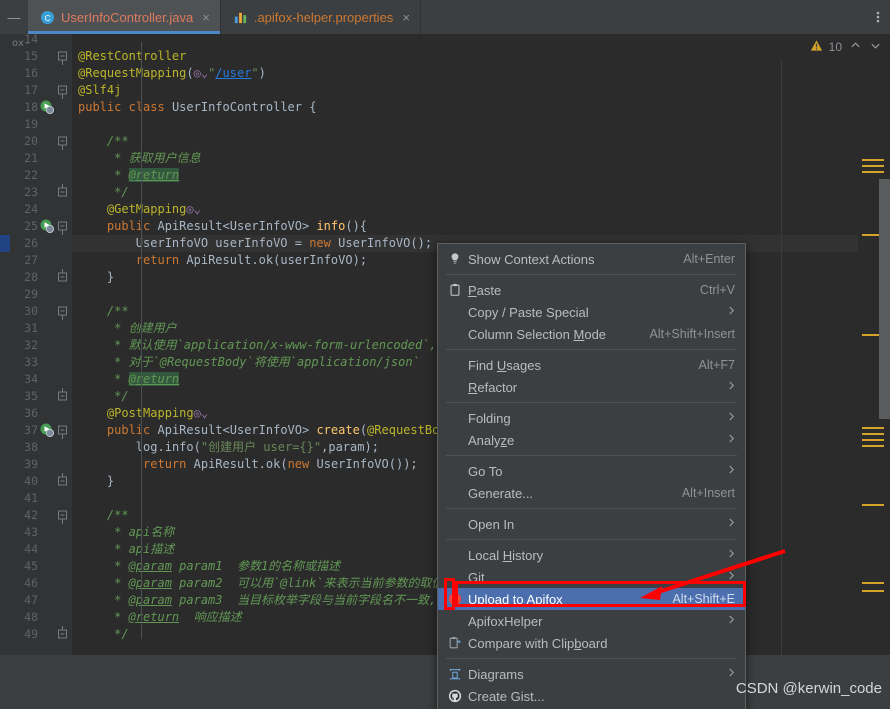 This screenshot has width=890, height=709. What do you see at coordinates (537, 334) in the screenshot?
I see `menu-item-label: Column Selection Mode` at bounding box center [537, 334].